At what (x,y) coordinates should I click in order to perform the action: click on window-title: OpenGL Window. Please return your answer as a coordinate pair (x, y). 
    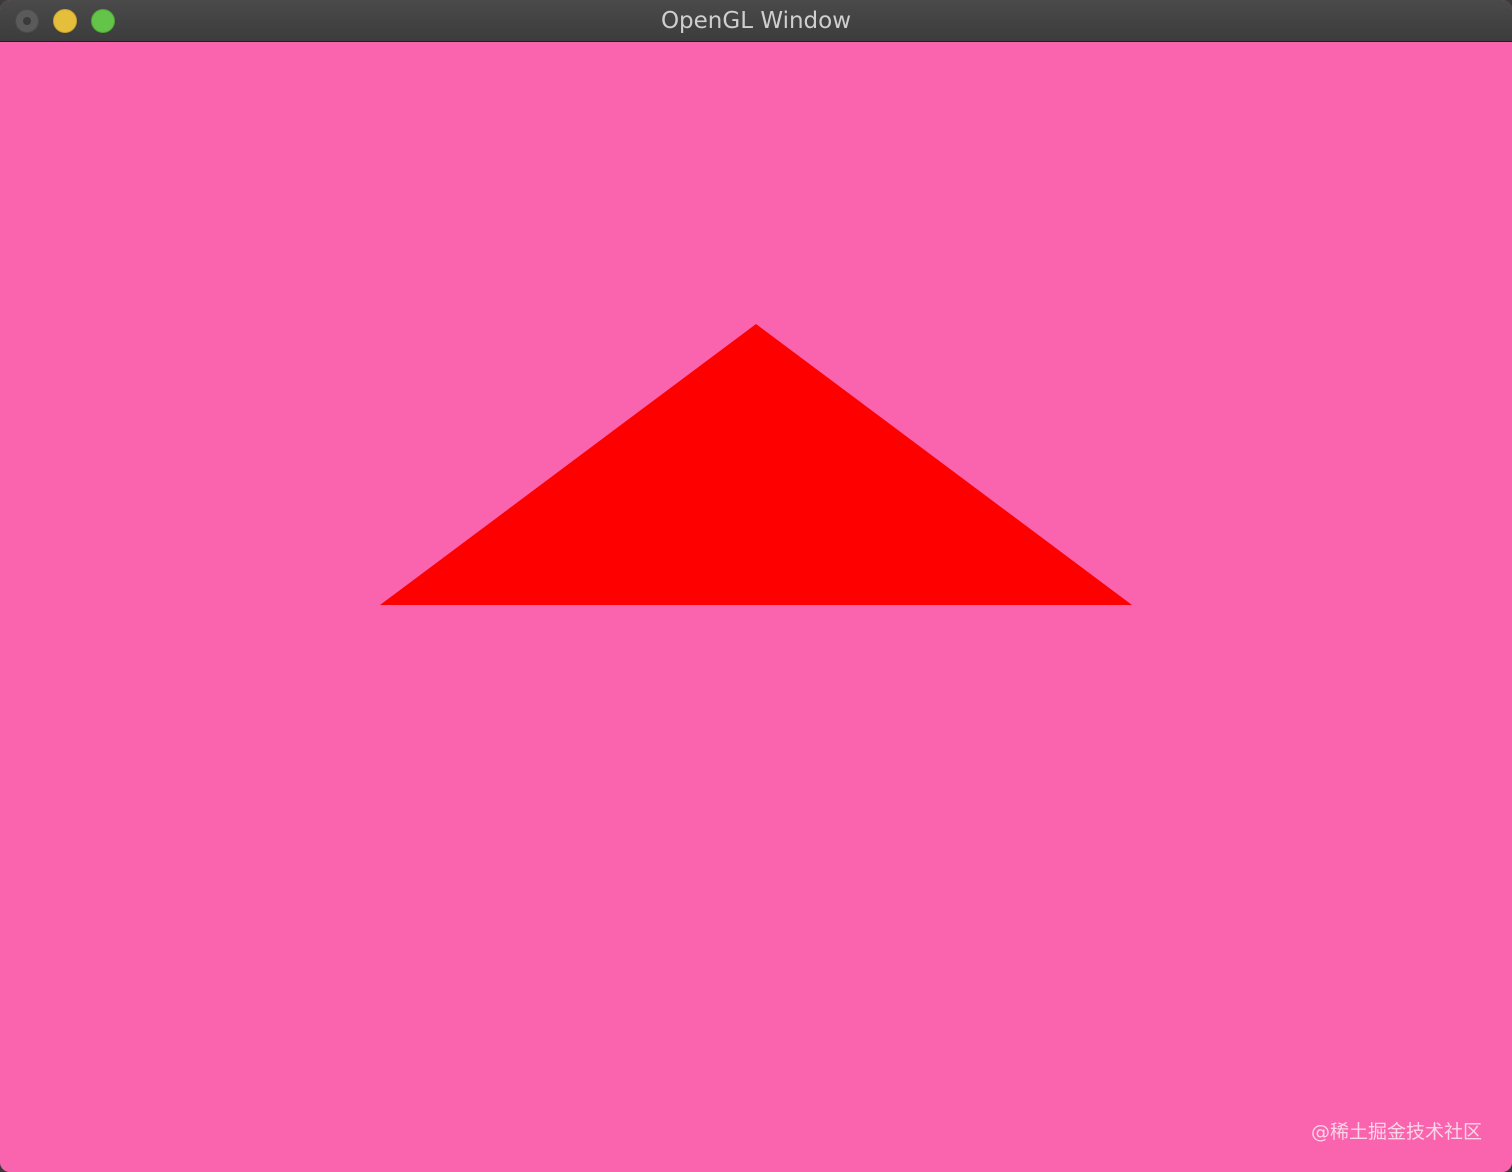
    Looking at the image, I should click on (756, 21).